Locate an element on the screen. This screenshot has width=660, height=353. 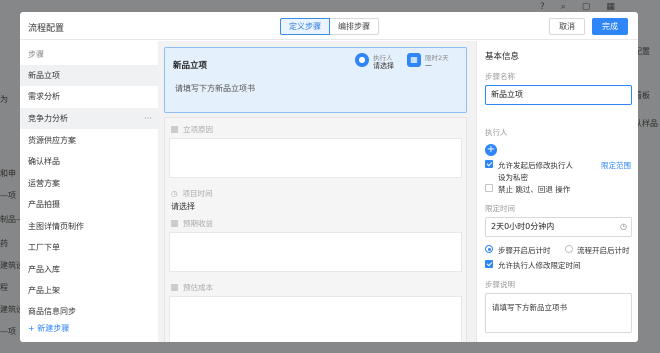
set-range-link: 限定范围 is located at coordinates (616, 165).